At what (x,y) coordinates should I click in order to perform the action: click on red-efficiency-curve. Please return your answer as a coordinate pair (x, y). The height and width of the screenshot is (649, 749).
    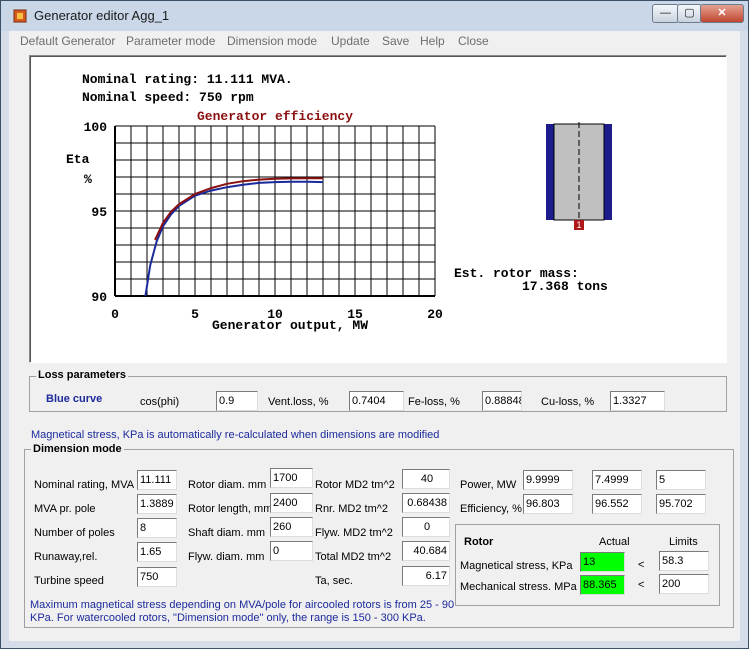
    Looking at the image, I should click on (238, 209).